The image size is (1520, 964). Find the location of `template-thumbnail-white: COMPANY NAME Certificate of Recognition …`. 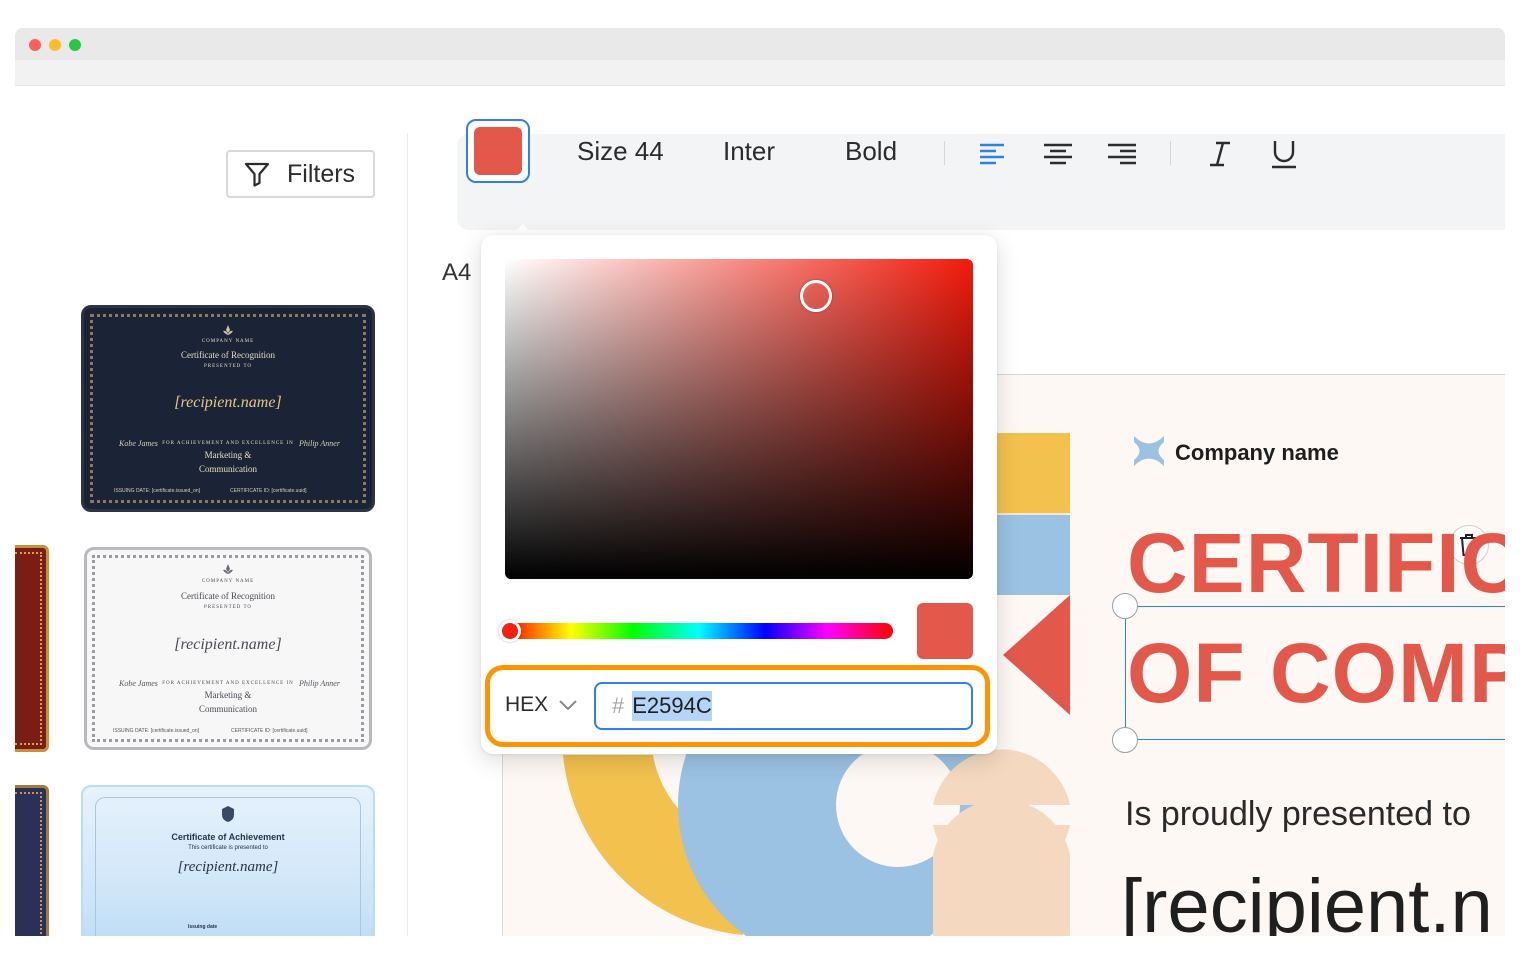

template-thumbnail-white: COMPANY NAME Certificate of Recognition … is located at coordinates (228, 648).